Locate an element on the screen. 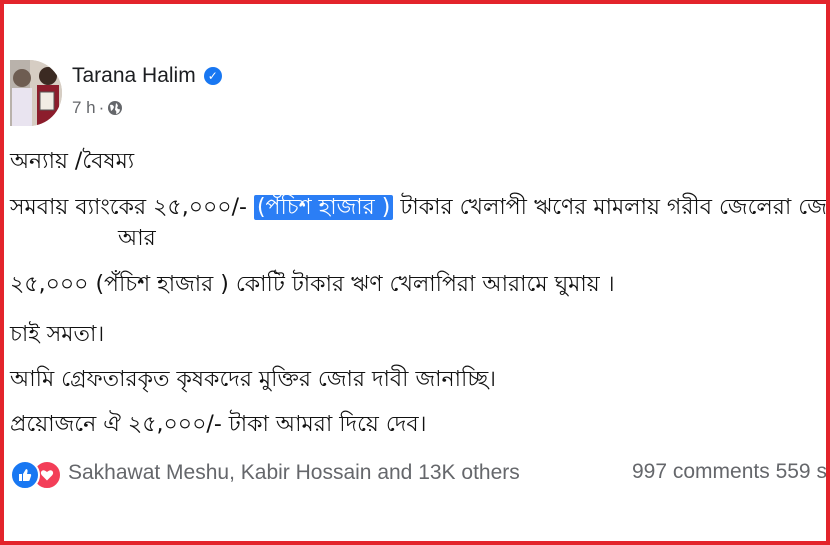 The width and height of the screenshot is (830, 545). author-row: Tarana Halim ✓ is located at coordinates (147, 76).